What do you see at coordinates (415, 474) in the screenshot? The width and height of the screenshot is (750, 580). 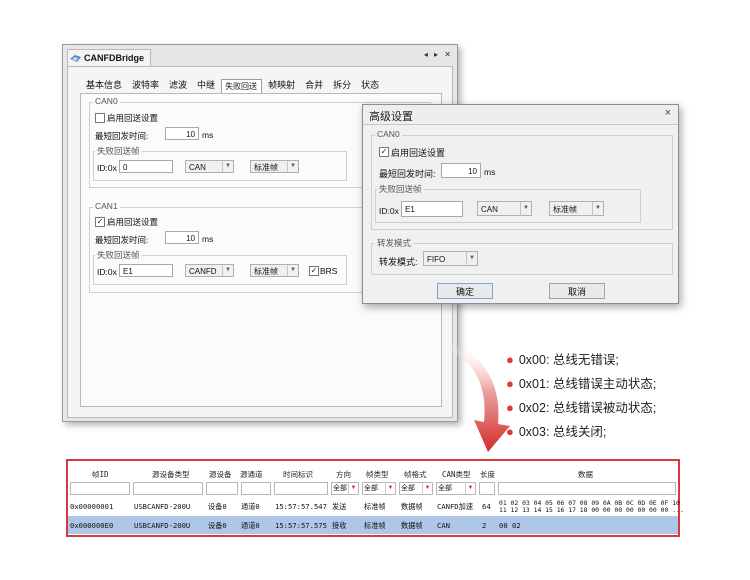 I see `col-frame-format: 帧格式` at bounding box center [415, 474].